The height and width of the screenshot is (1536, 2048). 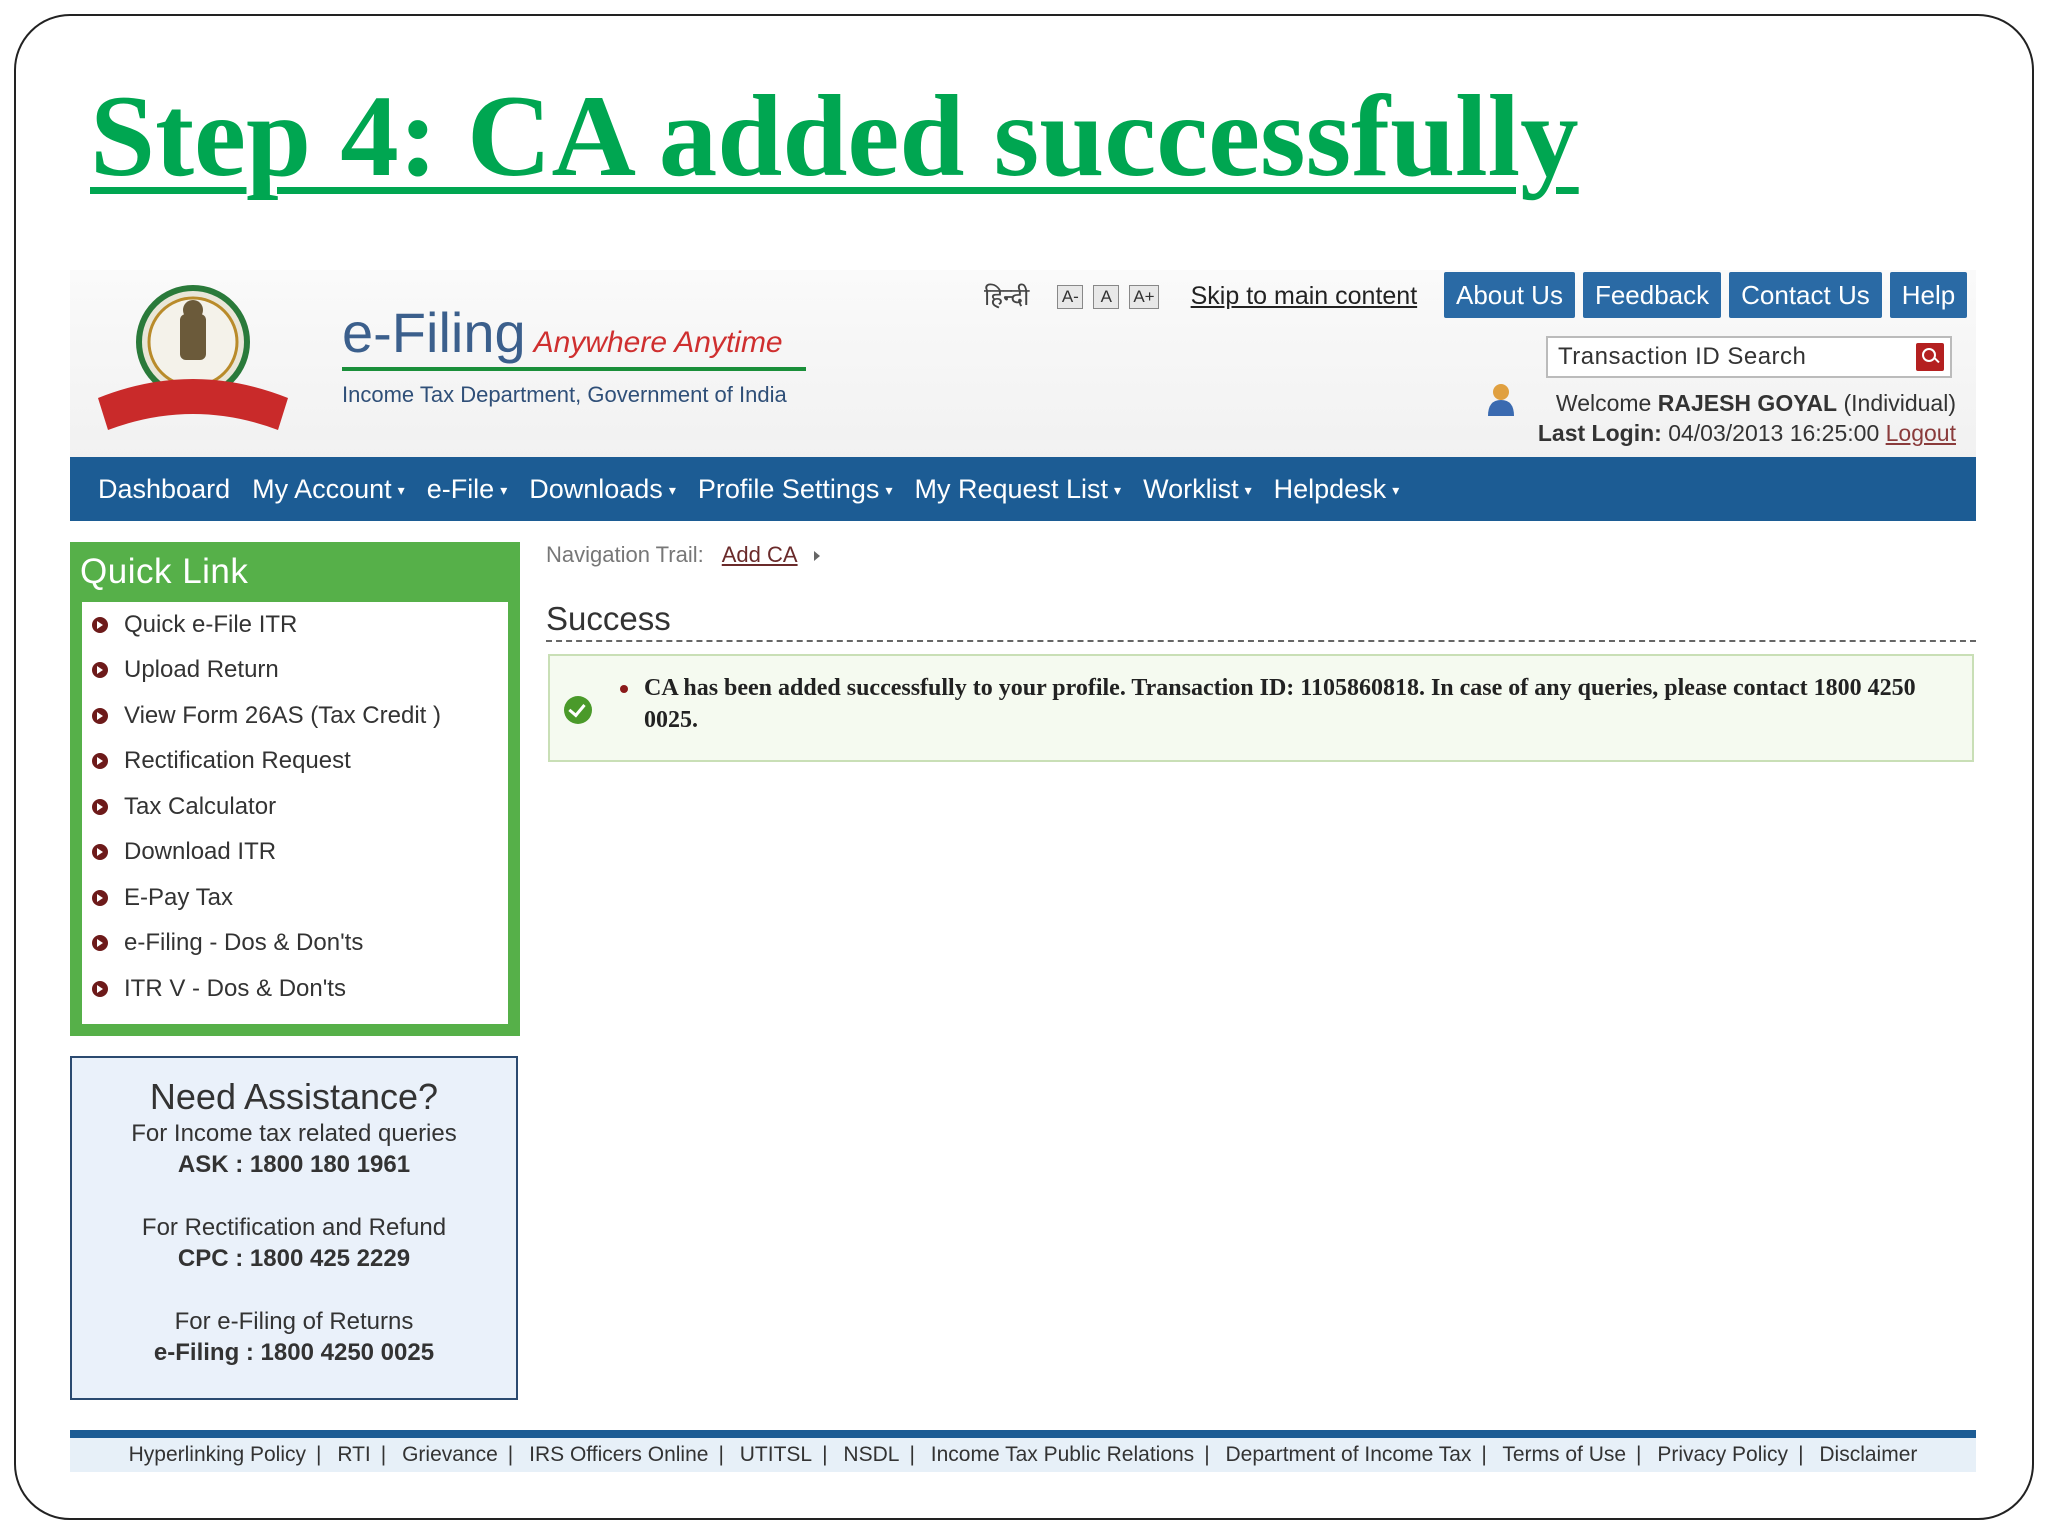 What do you see at coordinates (295, 989) in the screenshot?
I see `quick-link-item: ITR V - Dos & Don'ts` at bounding box center [295, 989].